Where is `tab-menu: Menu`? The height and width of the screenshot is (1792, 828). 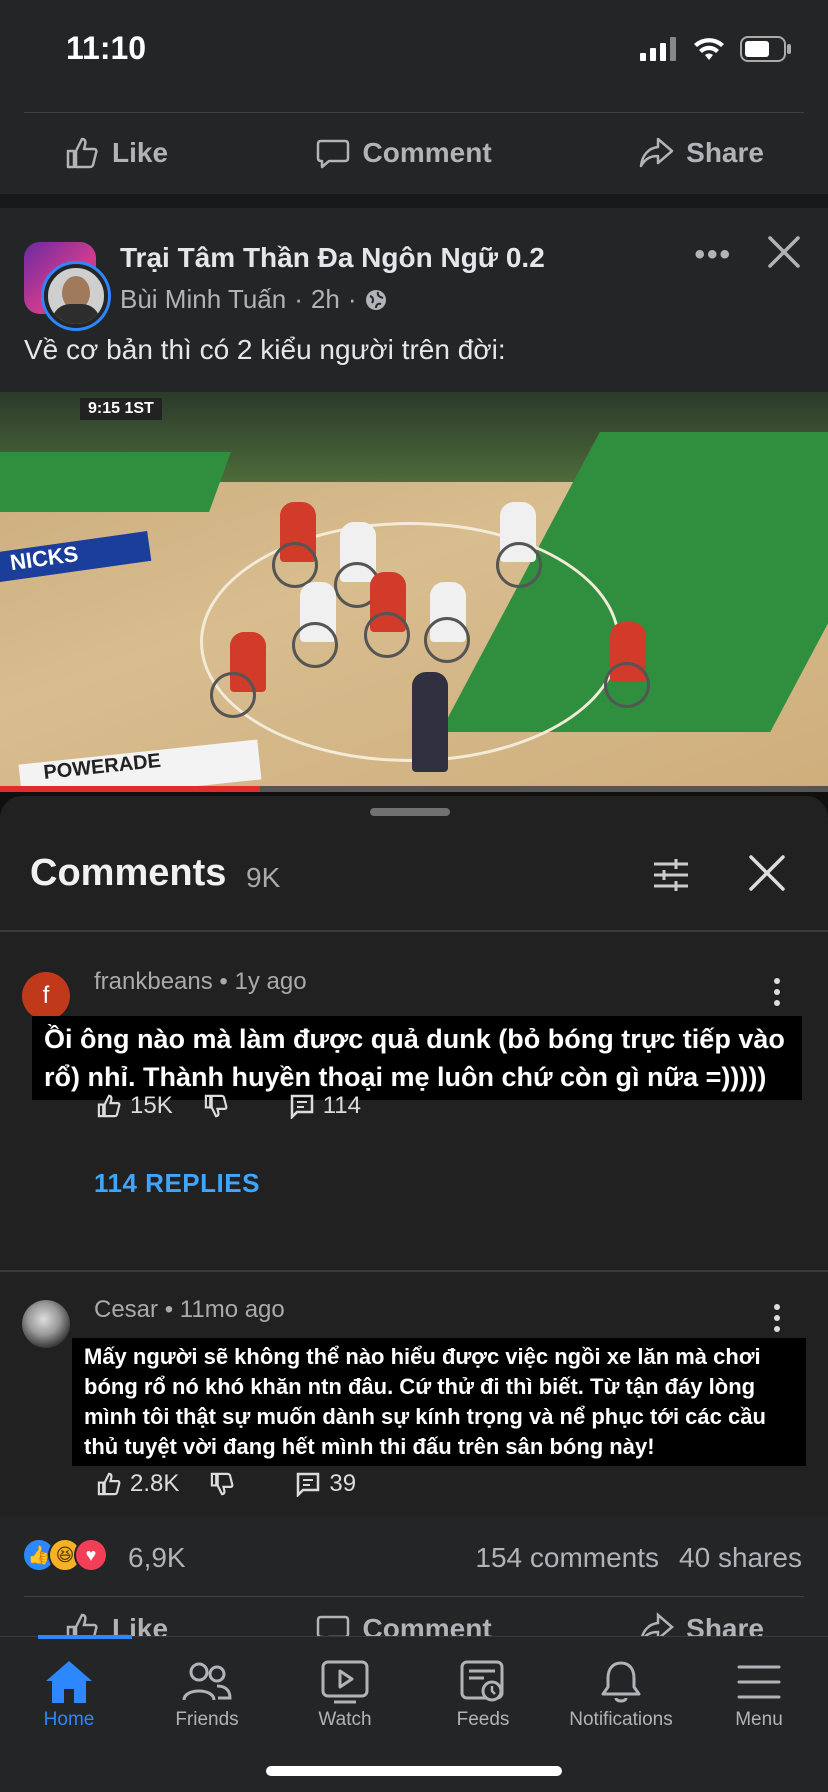 tab-menu: Menu is located at coordinates (759, 1693).